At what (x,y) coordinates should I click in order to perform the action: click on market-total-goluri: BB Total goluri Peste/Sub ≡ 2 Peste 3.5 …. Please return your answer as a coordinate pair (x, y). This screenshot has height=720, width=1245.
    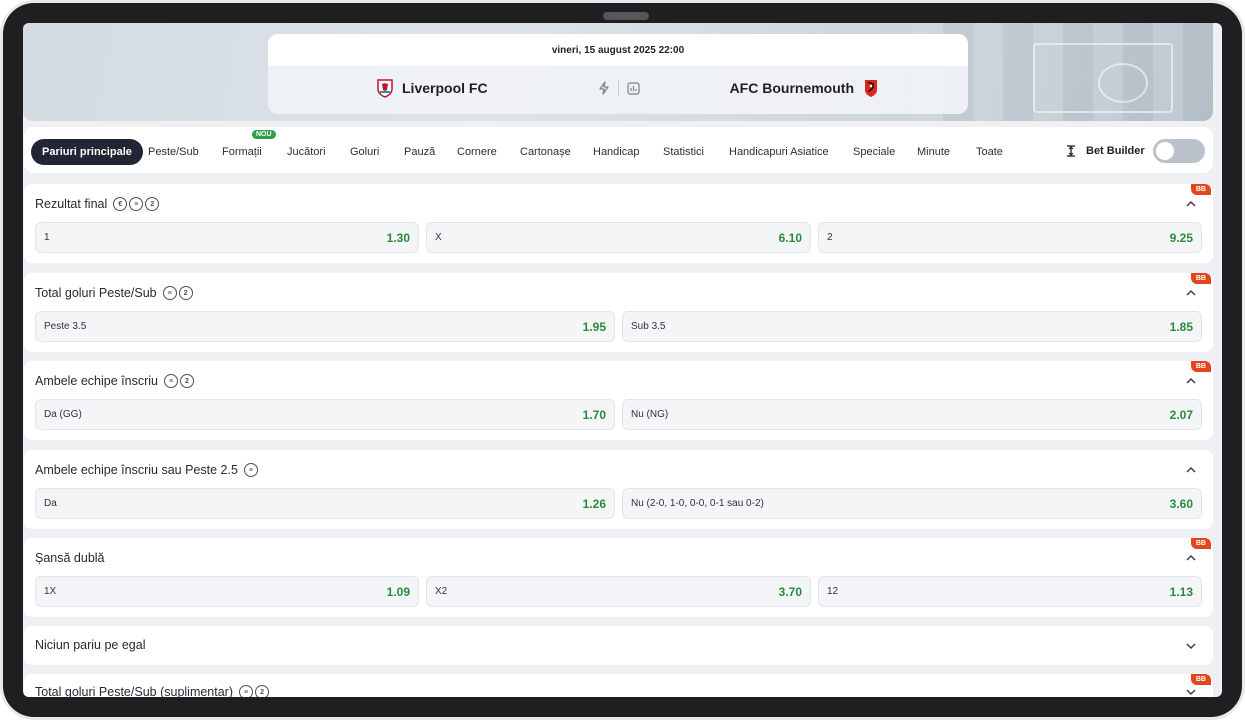
    Looking at the image, I should click on (618, 312).